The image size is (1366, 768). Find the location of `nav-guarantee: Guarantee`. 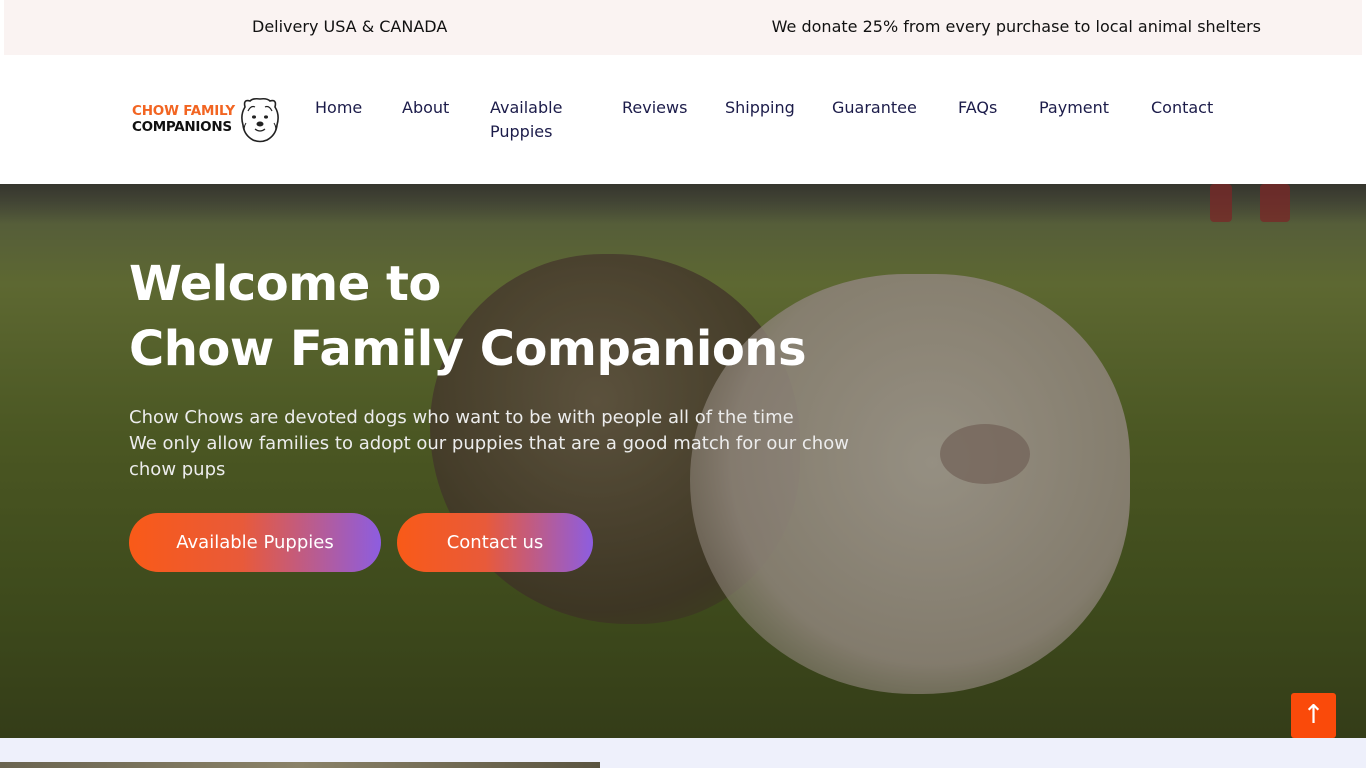

nav-guarantee: Guarantee is located at coordinates (874, 108).